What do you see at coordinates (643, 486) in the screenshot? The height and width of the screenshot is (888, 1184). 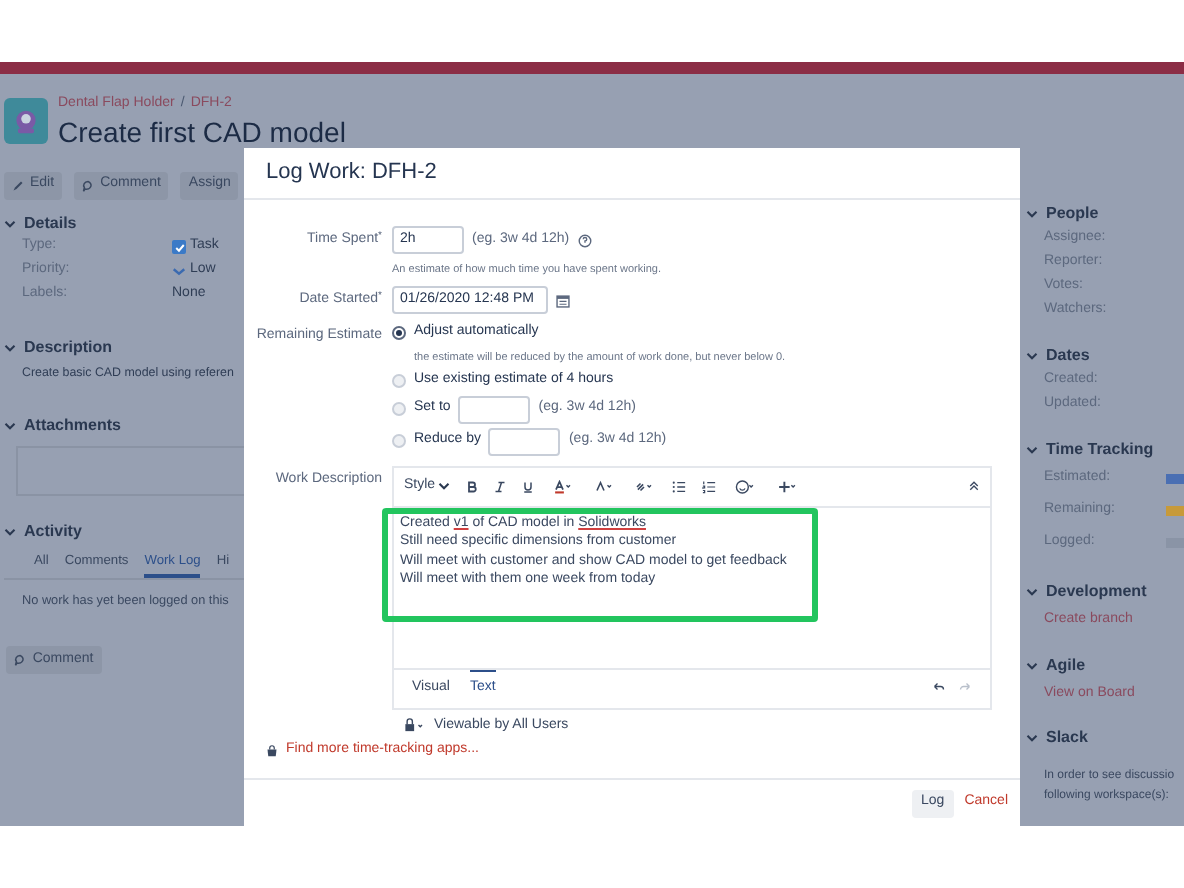 I see `link-icon` at bounding box center [643, 486].